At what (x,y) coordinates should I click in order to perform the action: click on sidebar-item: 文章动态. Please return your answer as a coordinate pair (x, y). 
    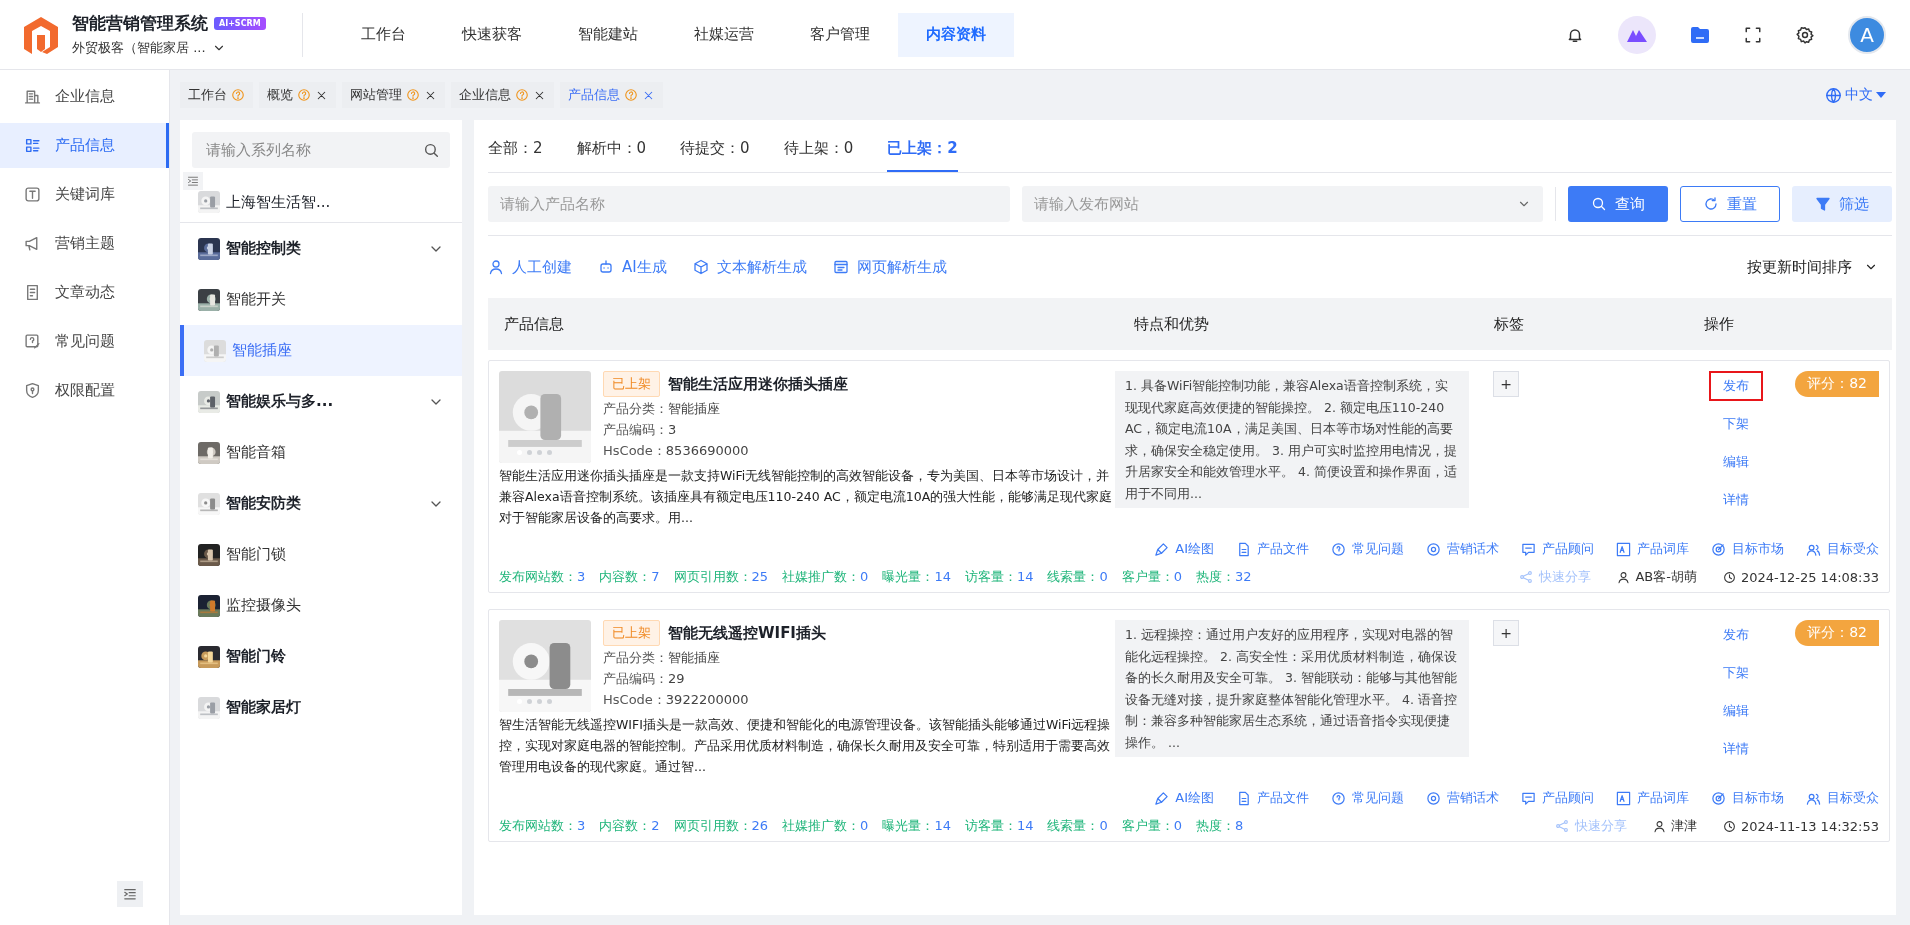
    Looking at the image, I should click on (84, 292).